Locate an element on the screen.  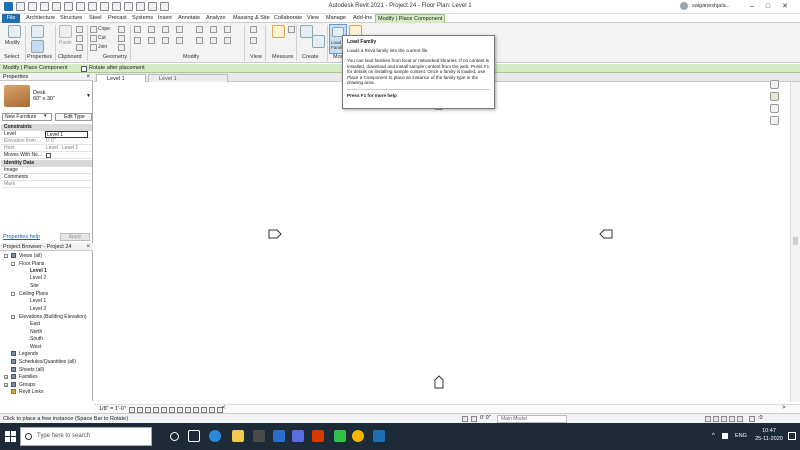
taskbar-search: Type here to search is located at coordinates (86, 436).